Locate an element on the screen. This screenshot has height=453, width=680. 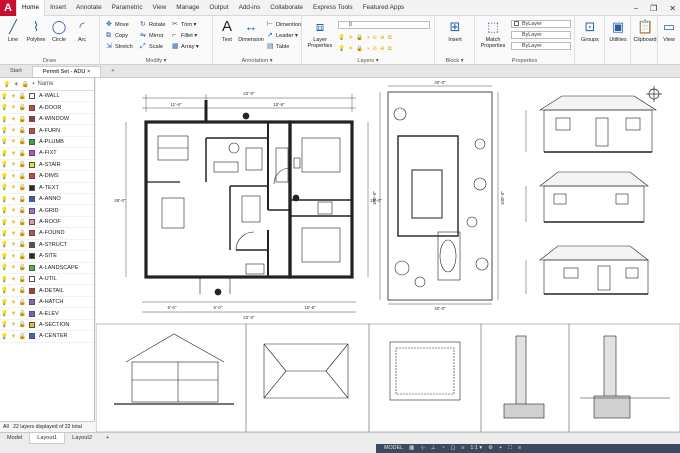
tab-start: Start is located at coordinates (16, 71).